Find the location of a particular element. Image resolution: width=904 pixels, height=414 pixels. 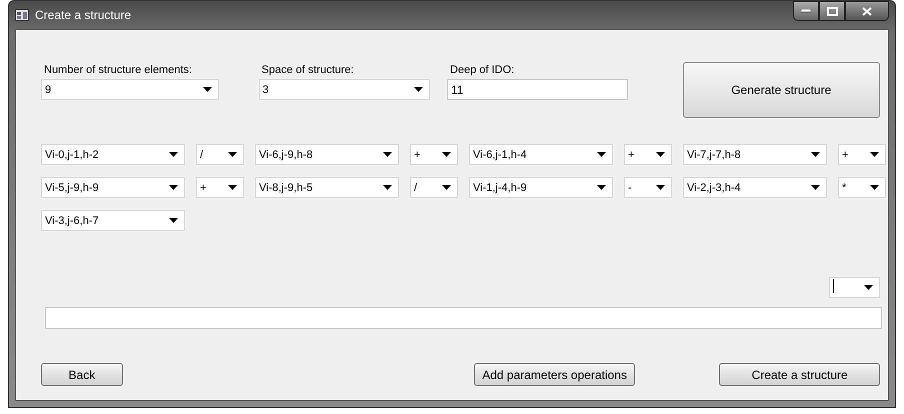

minimize-button is located at coordinates (806, 11).